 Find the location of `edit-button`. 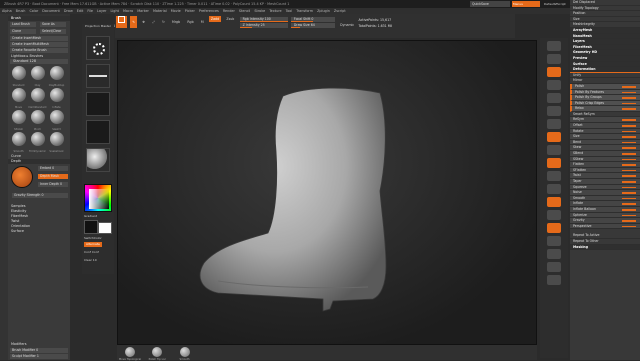

edit-button is located at coordinates (121, 22).